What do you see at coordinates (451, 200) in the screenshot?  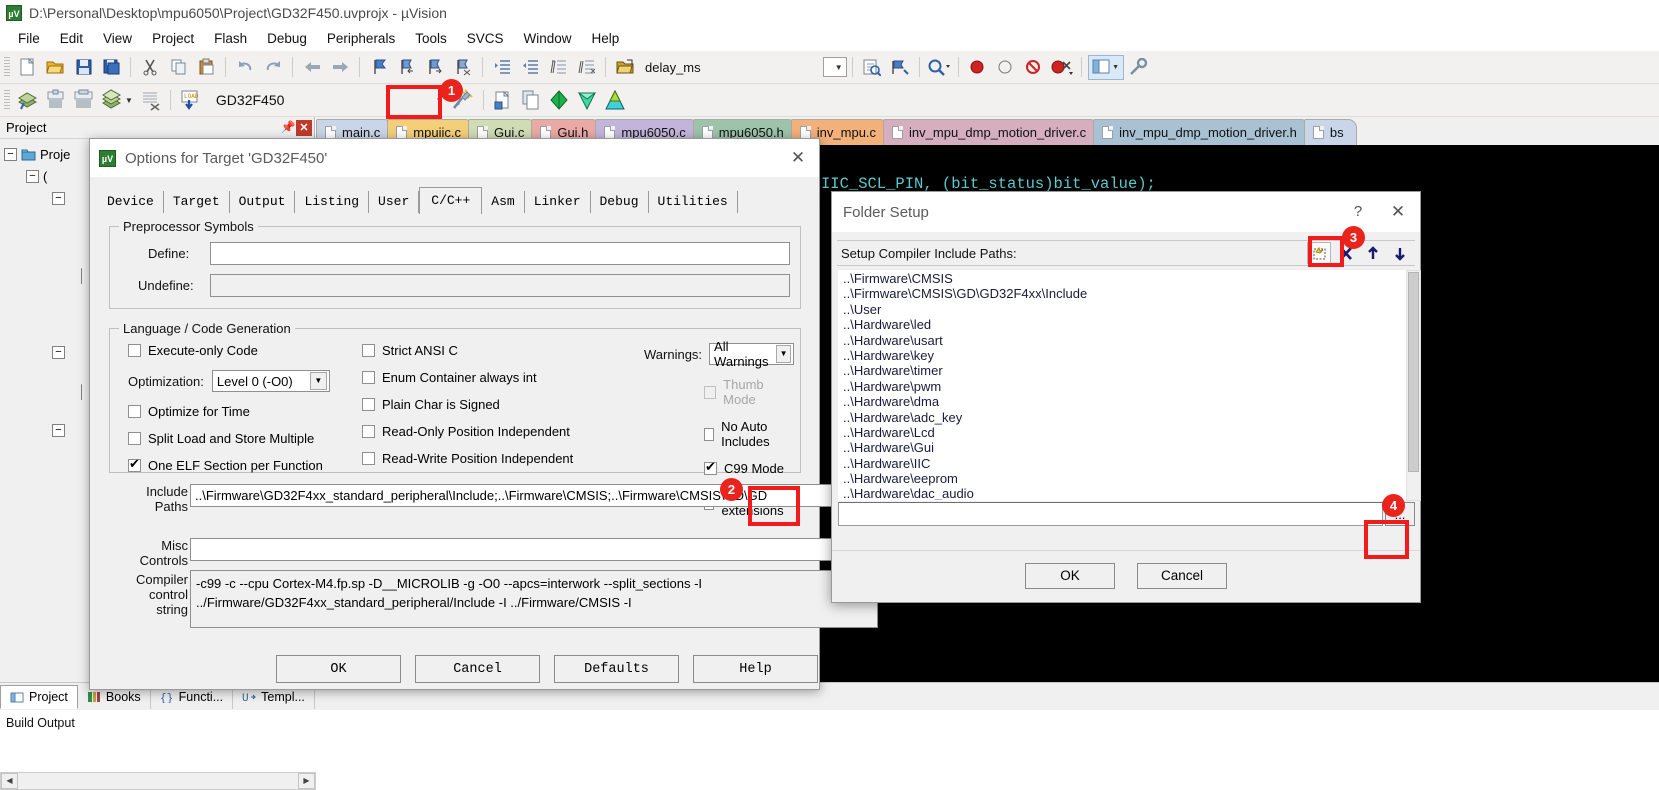 I see `tab-c-cpp: C/C++` at bounding box center [451, 200].